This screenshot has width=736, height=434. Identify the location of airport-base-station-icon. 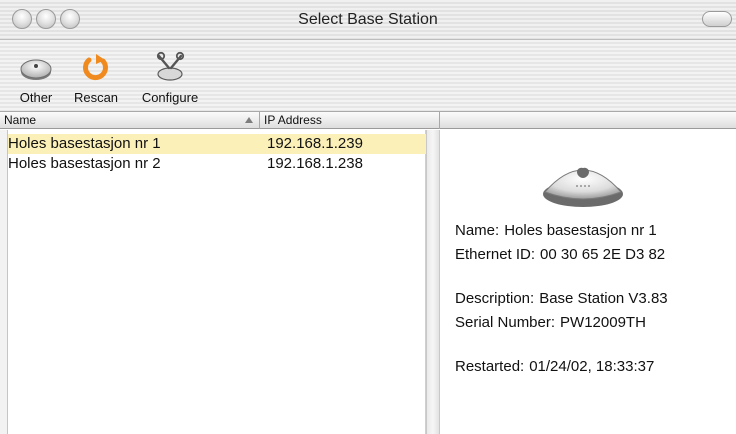
(583, 187).